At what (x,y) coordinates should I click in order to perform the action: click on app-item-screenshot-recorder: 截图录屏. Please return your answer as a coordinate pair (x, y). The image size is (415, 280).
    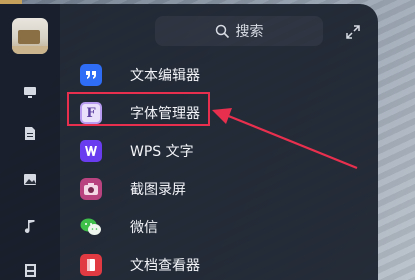
    Looking at the image, I should click on (220, 189).